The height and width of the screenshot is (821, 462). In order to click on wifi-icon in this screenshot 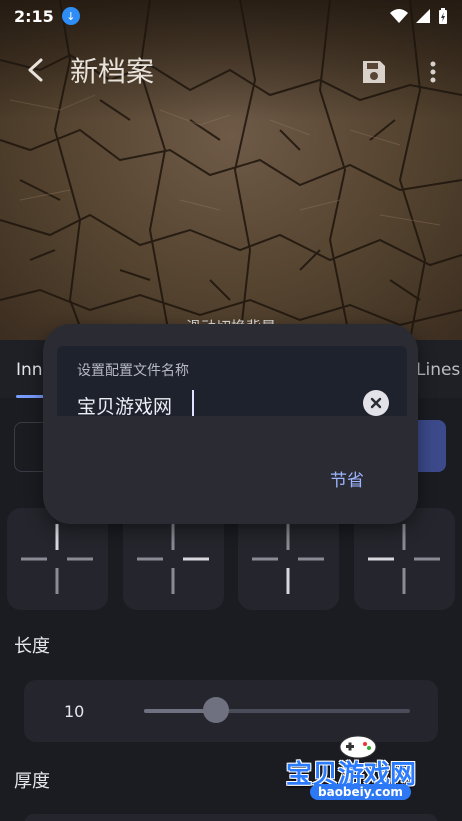, I will do `click(399, 16)`.